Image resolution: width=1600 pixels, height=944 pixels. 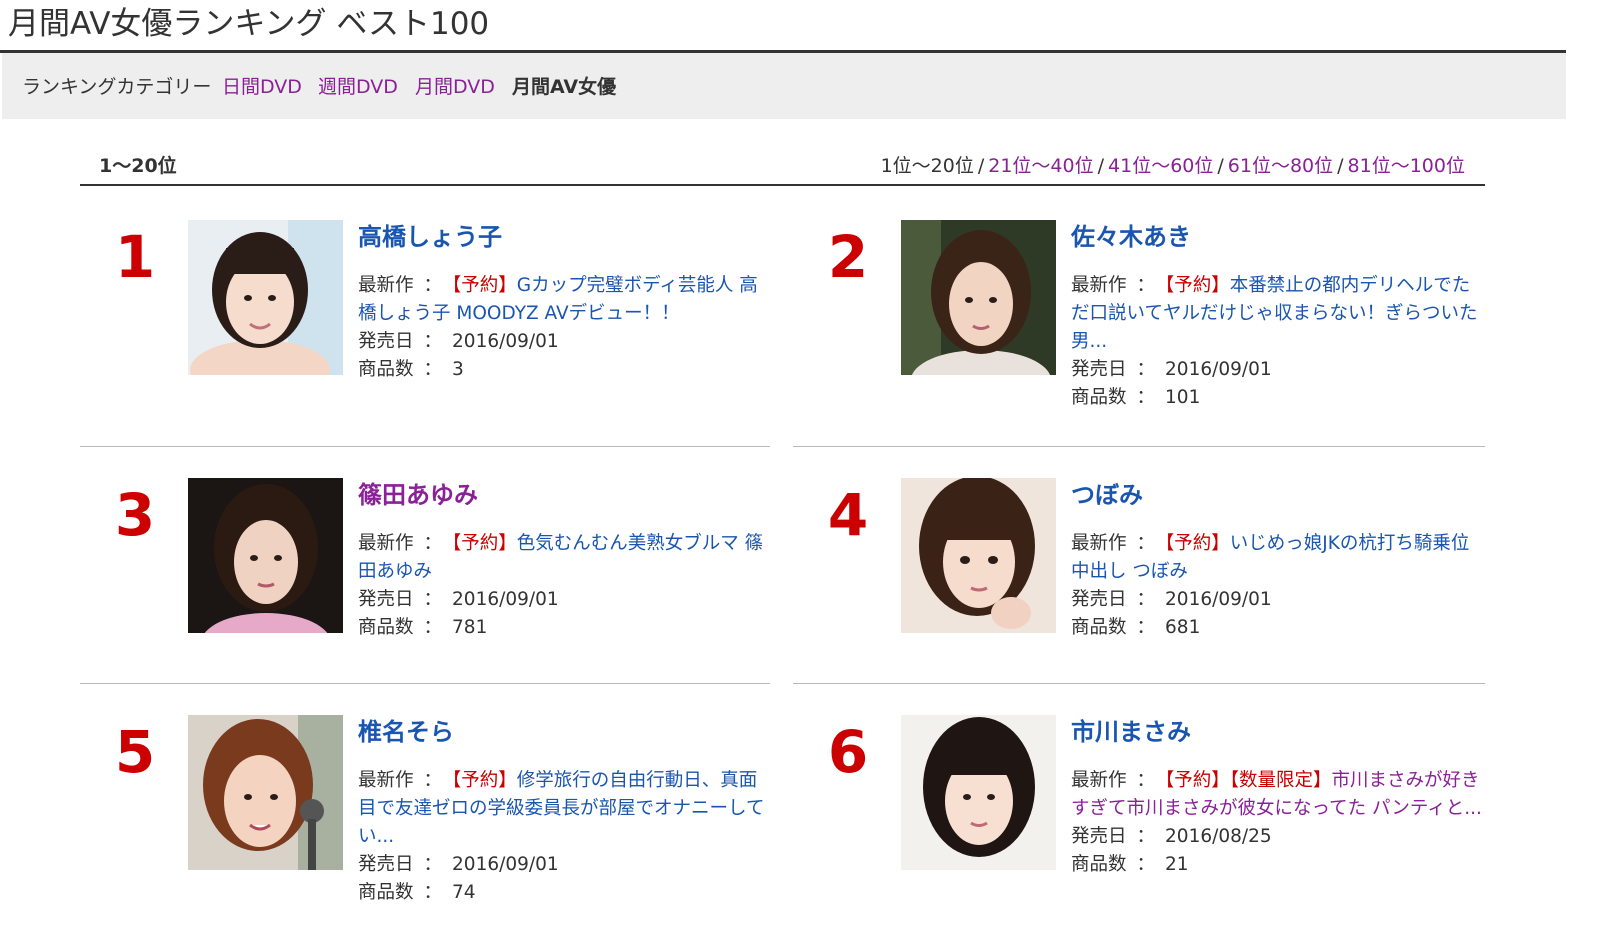 What do you see at coordinates (1218, 836) in the screenshot?
I see `release-date: 2016/08/25` at bounding box center [1218, 836].